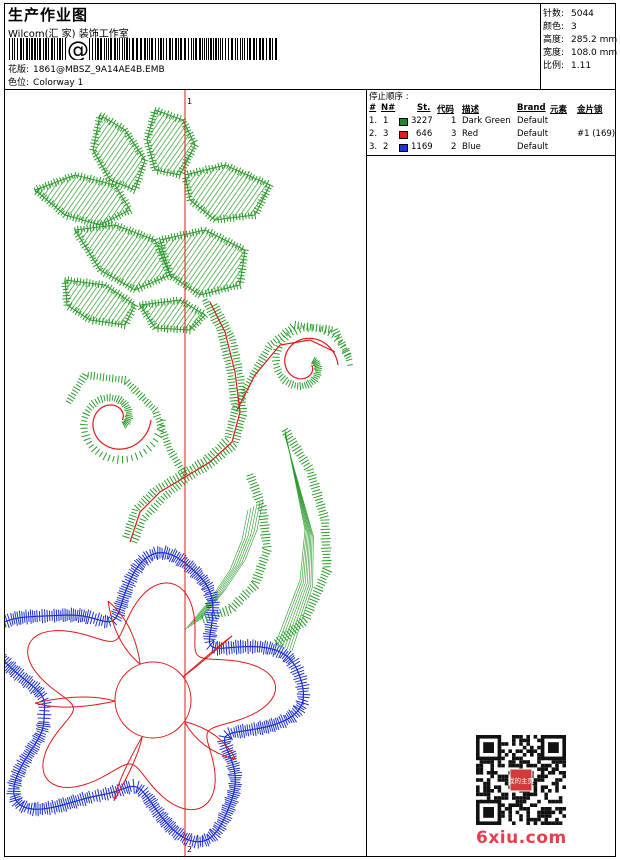 Image resolution: width=620 pixels, height=860 pixels. Describe the element at coordinates (422, 147) in the screenshot. I see `row-stitches: 1169` at that location.